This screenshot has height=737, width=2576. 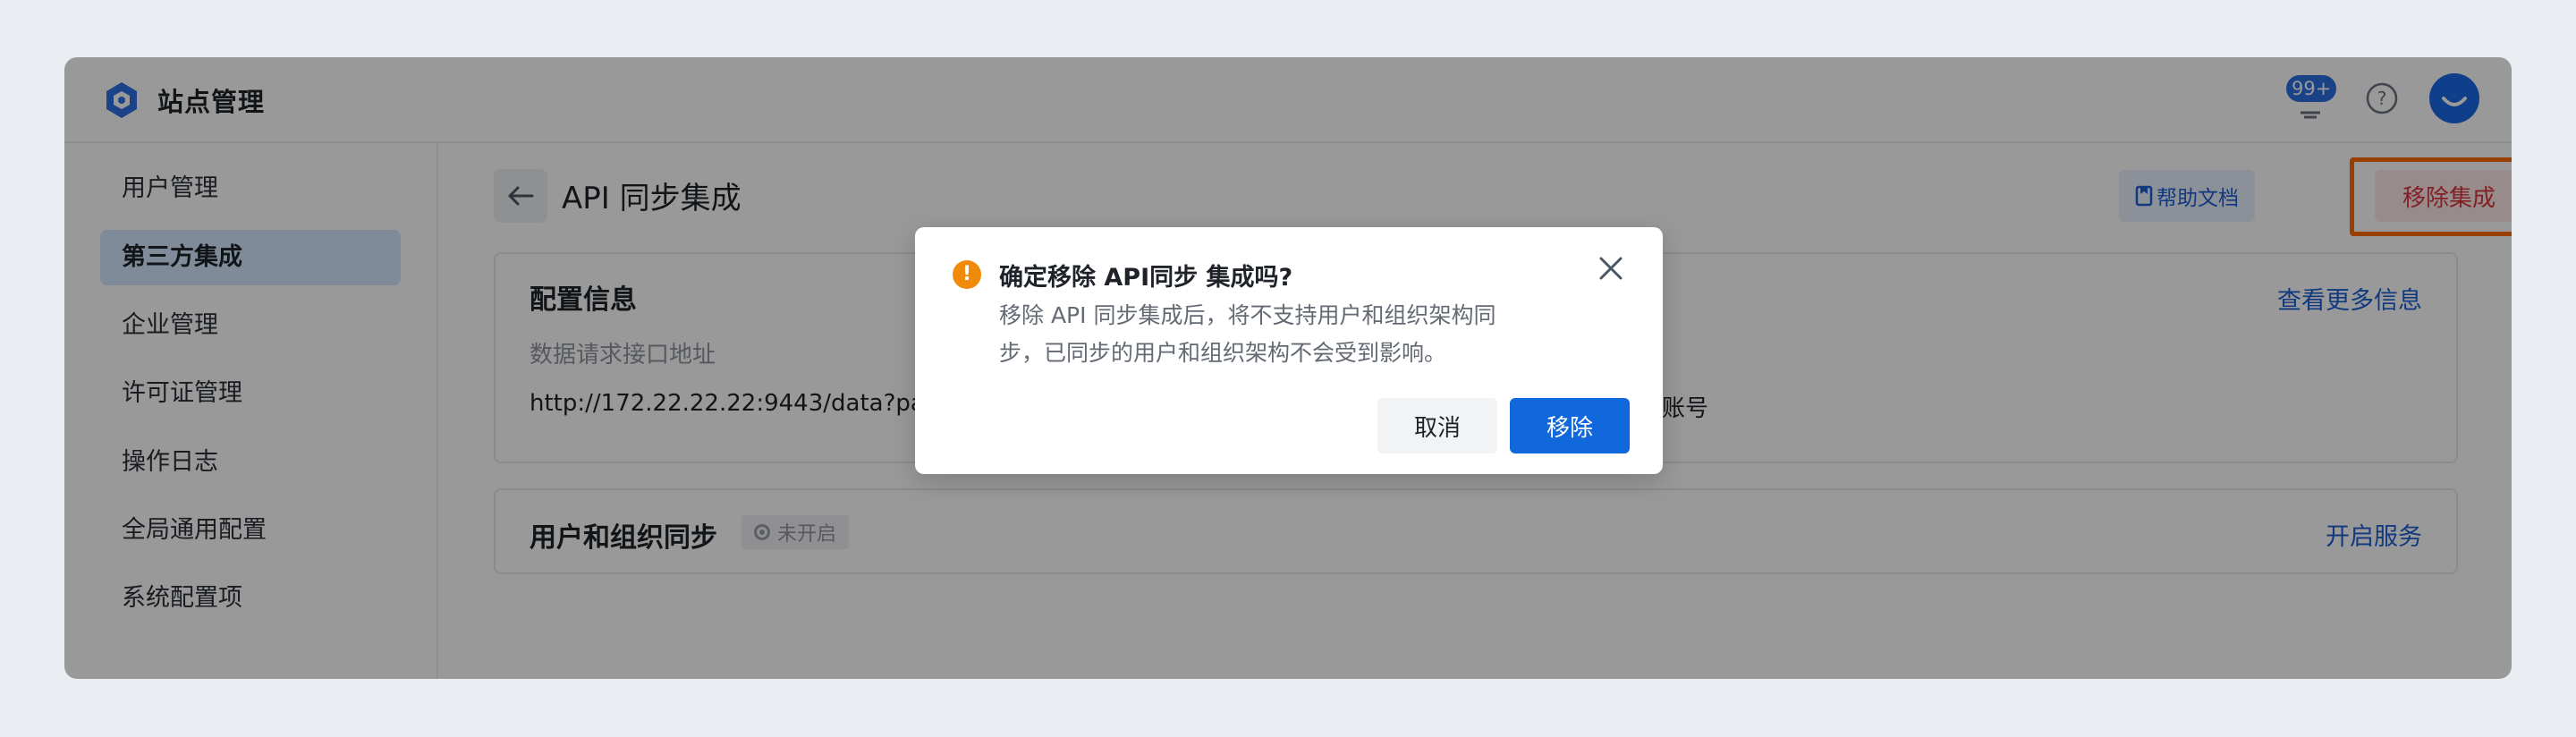 I want to click on warning-icon: !, so click(x=967, y=274).